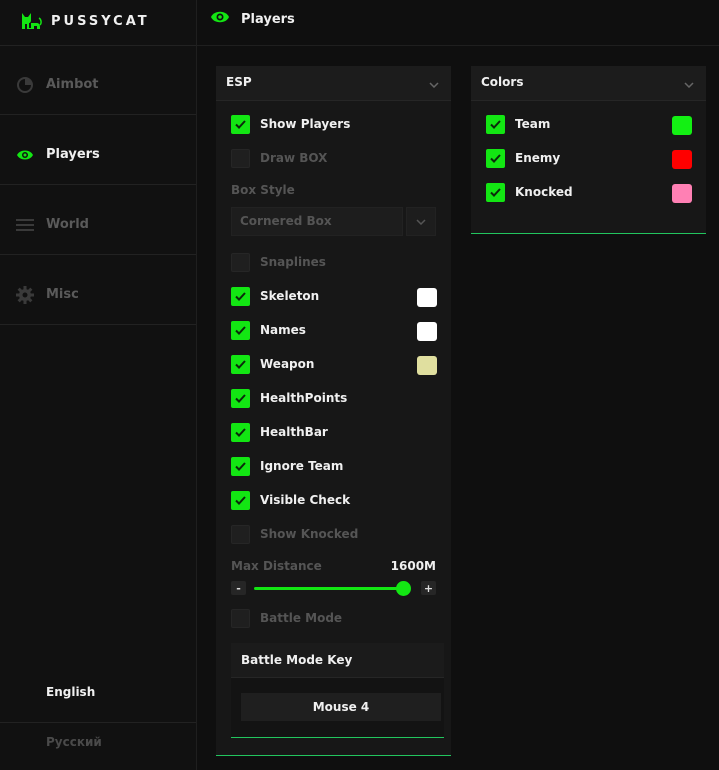 The image size is (719, 770). What do you see at coordinates (523, 158) in the screenshot?
I see `enemy-row: Enemy` at bounding box center [523, 158].